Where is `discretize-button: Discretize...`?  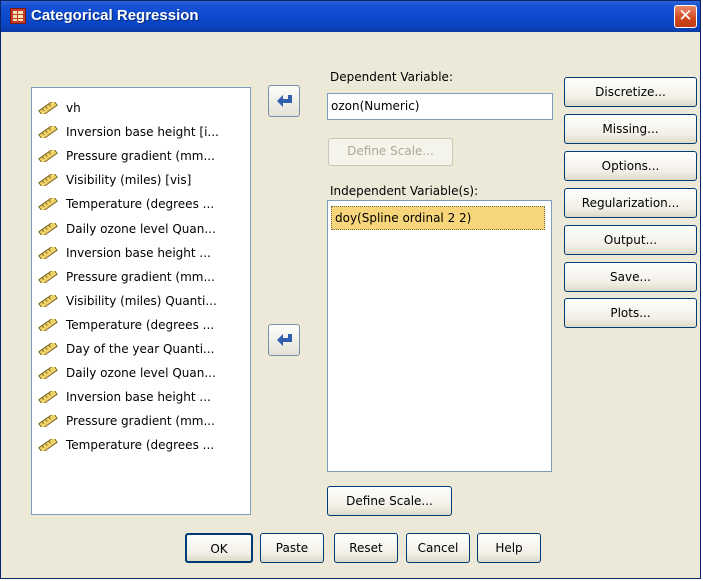
discretize-button: Discretize... is located at coordinates (630, 92).